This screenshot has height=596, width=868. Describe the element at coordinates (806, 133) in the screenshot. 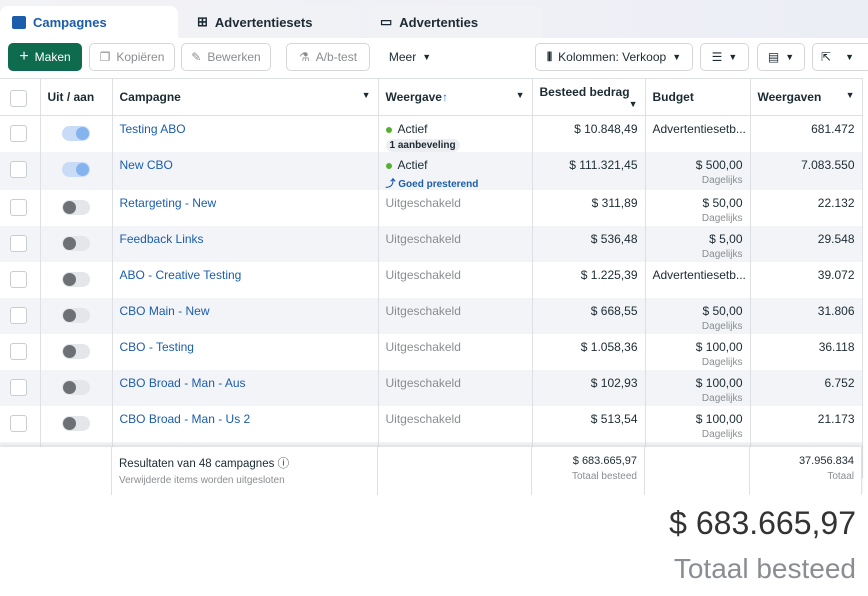

I see `impressions-cell: 681.472` at that location.